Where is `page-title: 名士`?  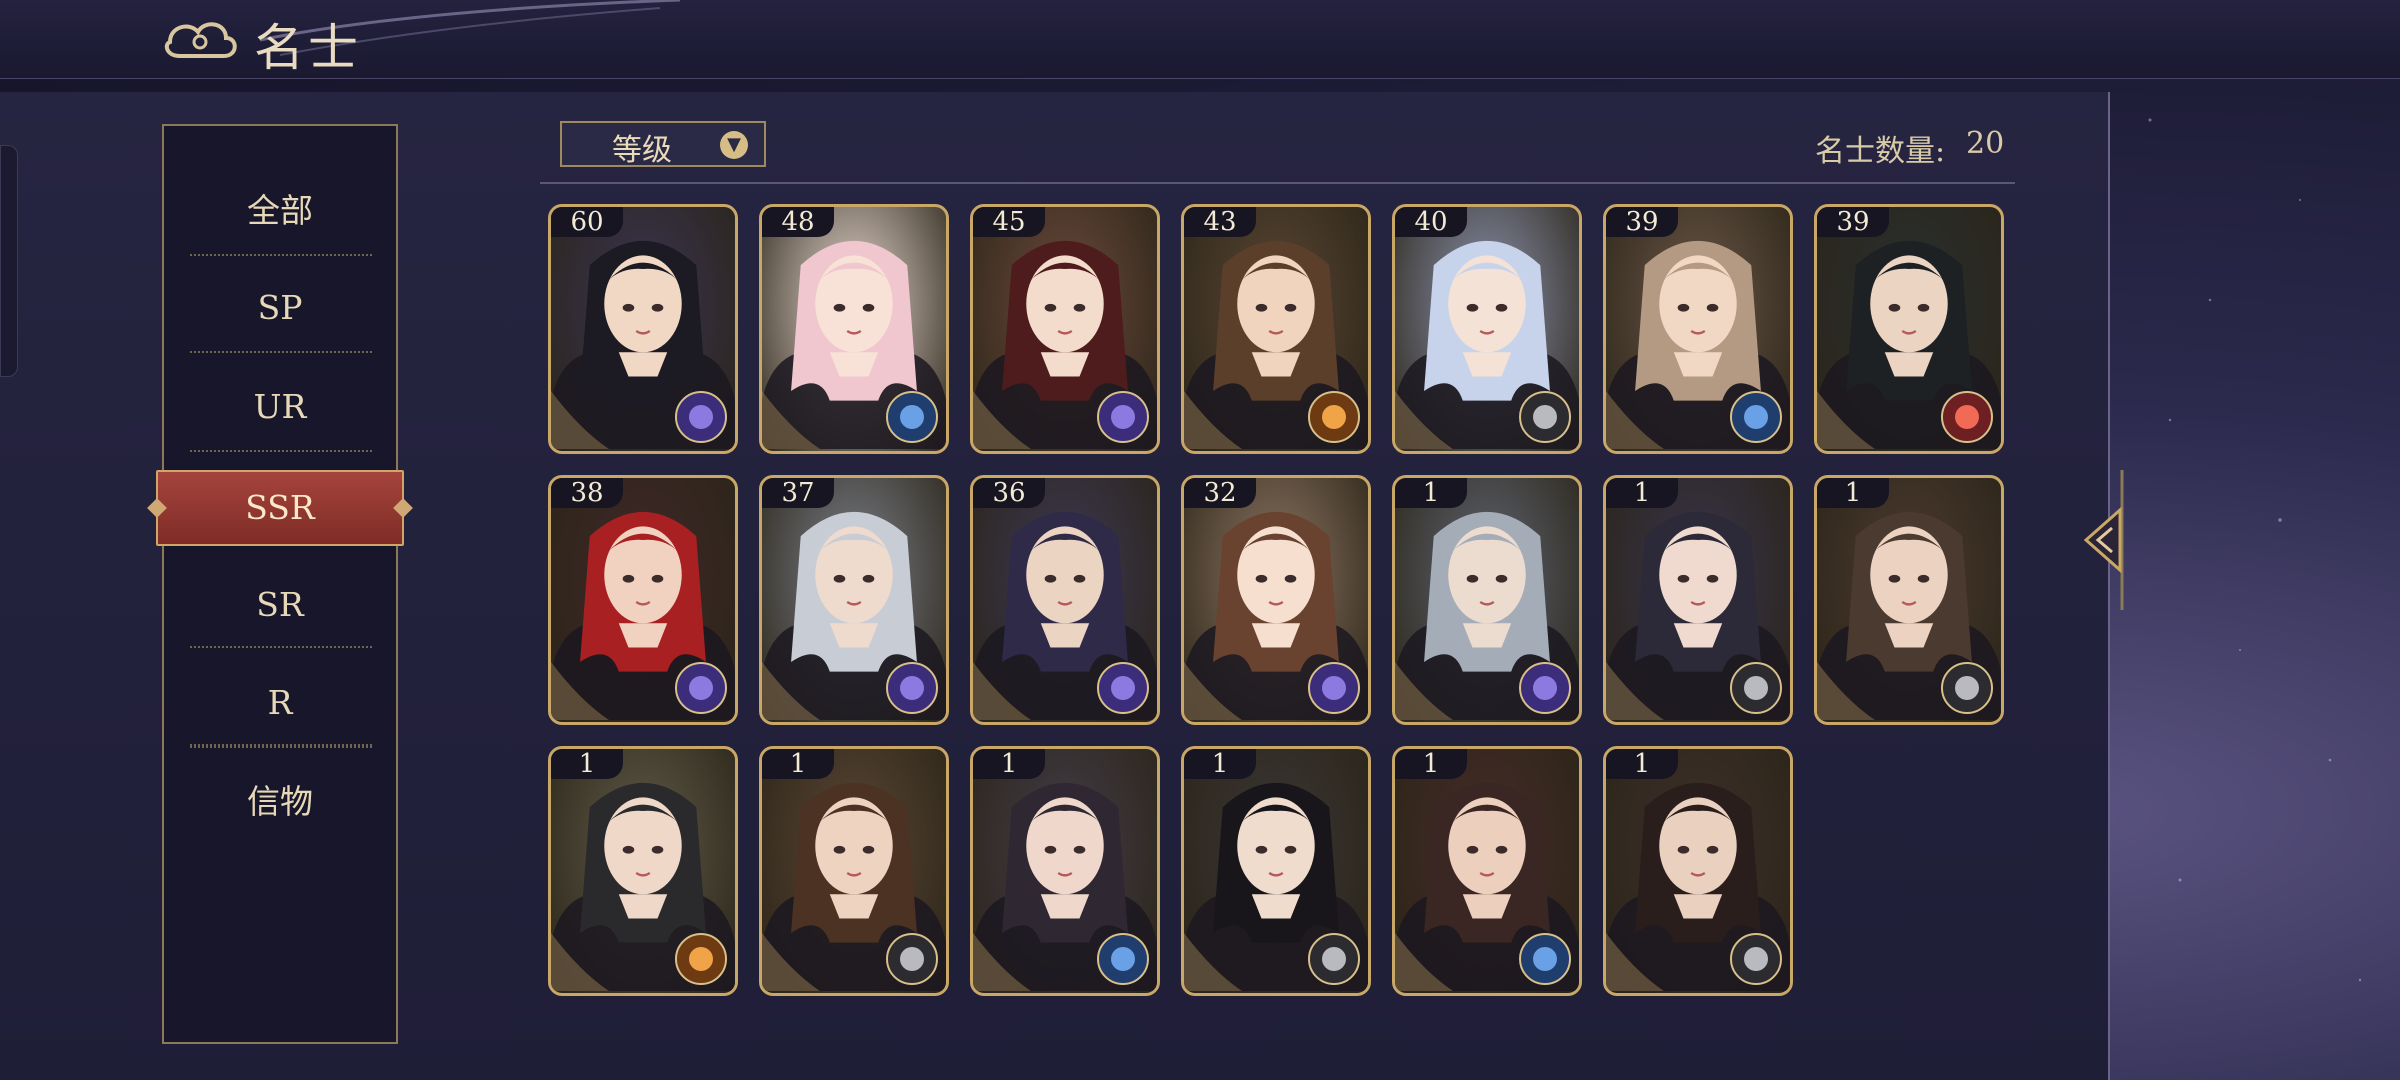 page-title: 名士 is located at coordinates (308, 48).